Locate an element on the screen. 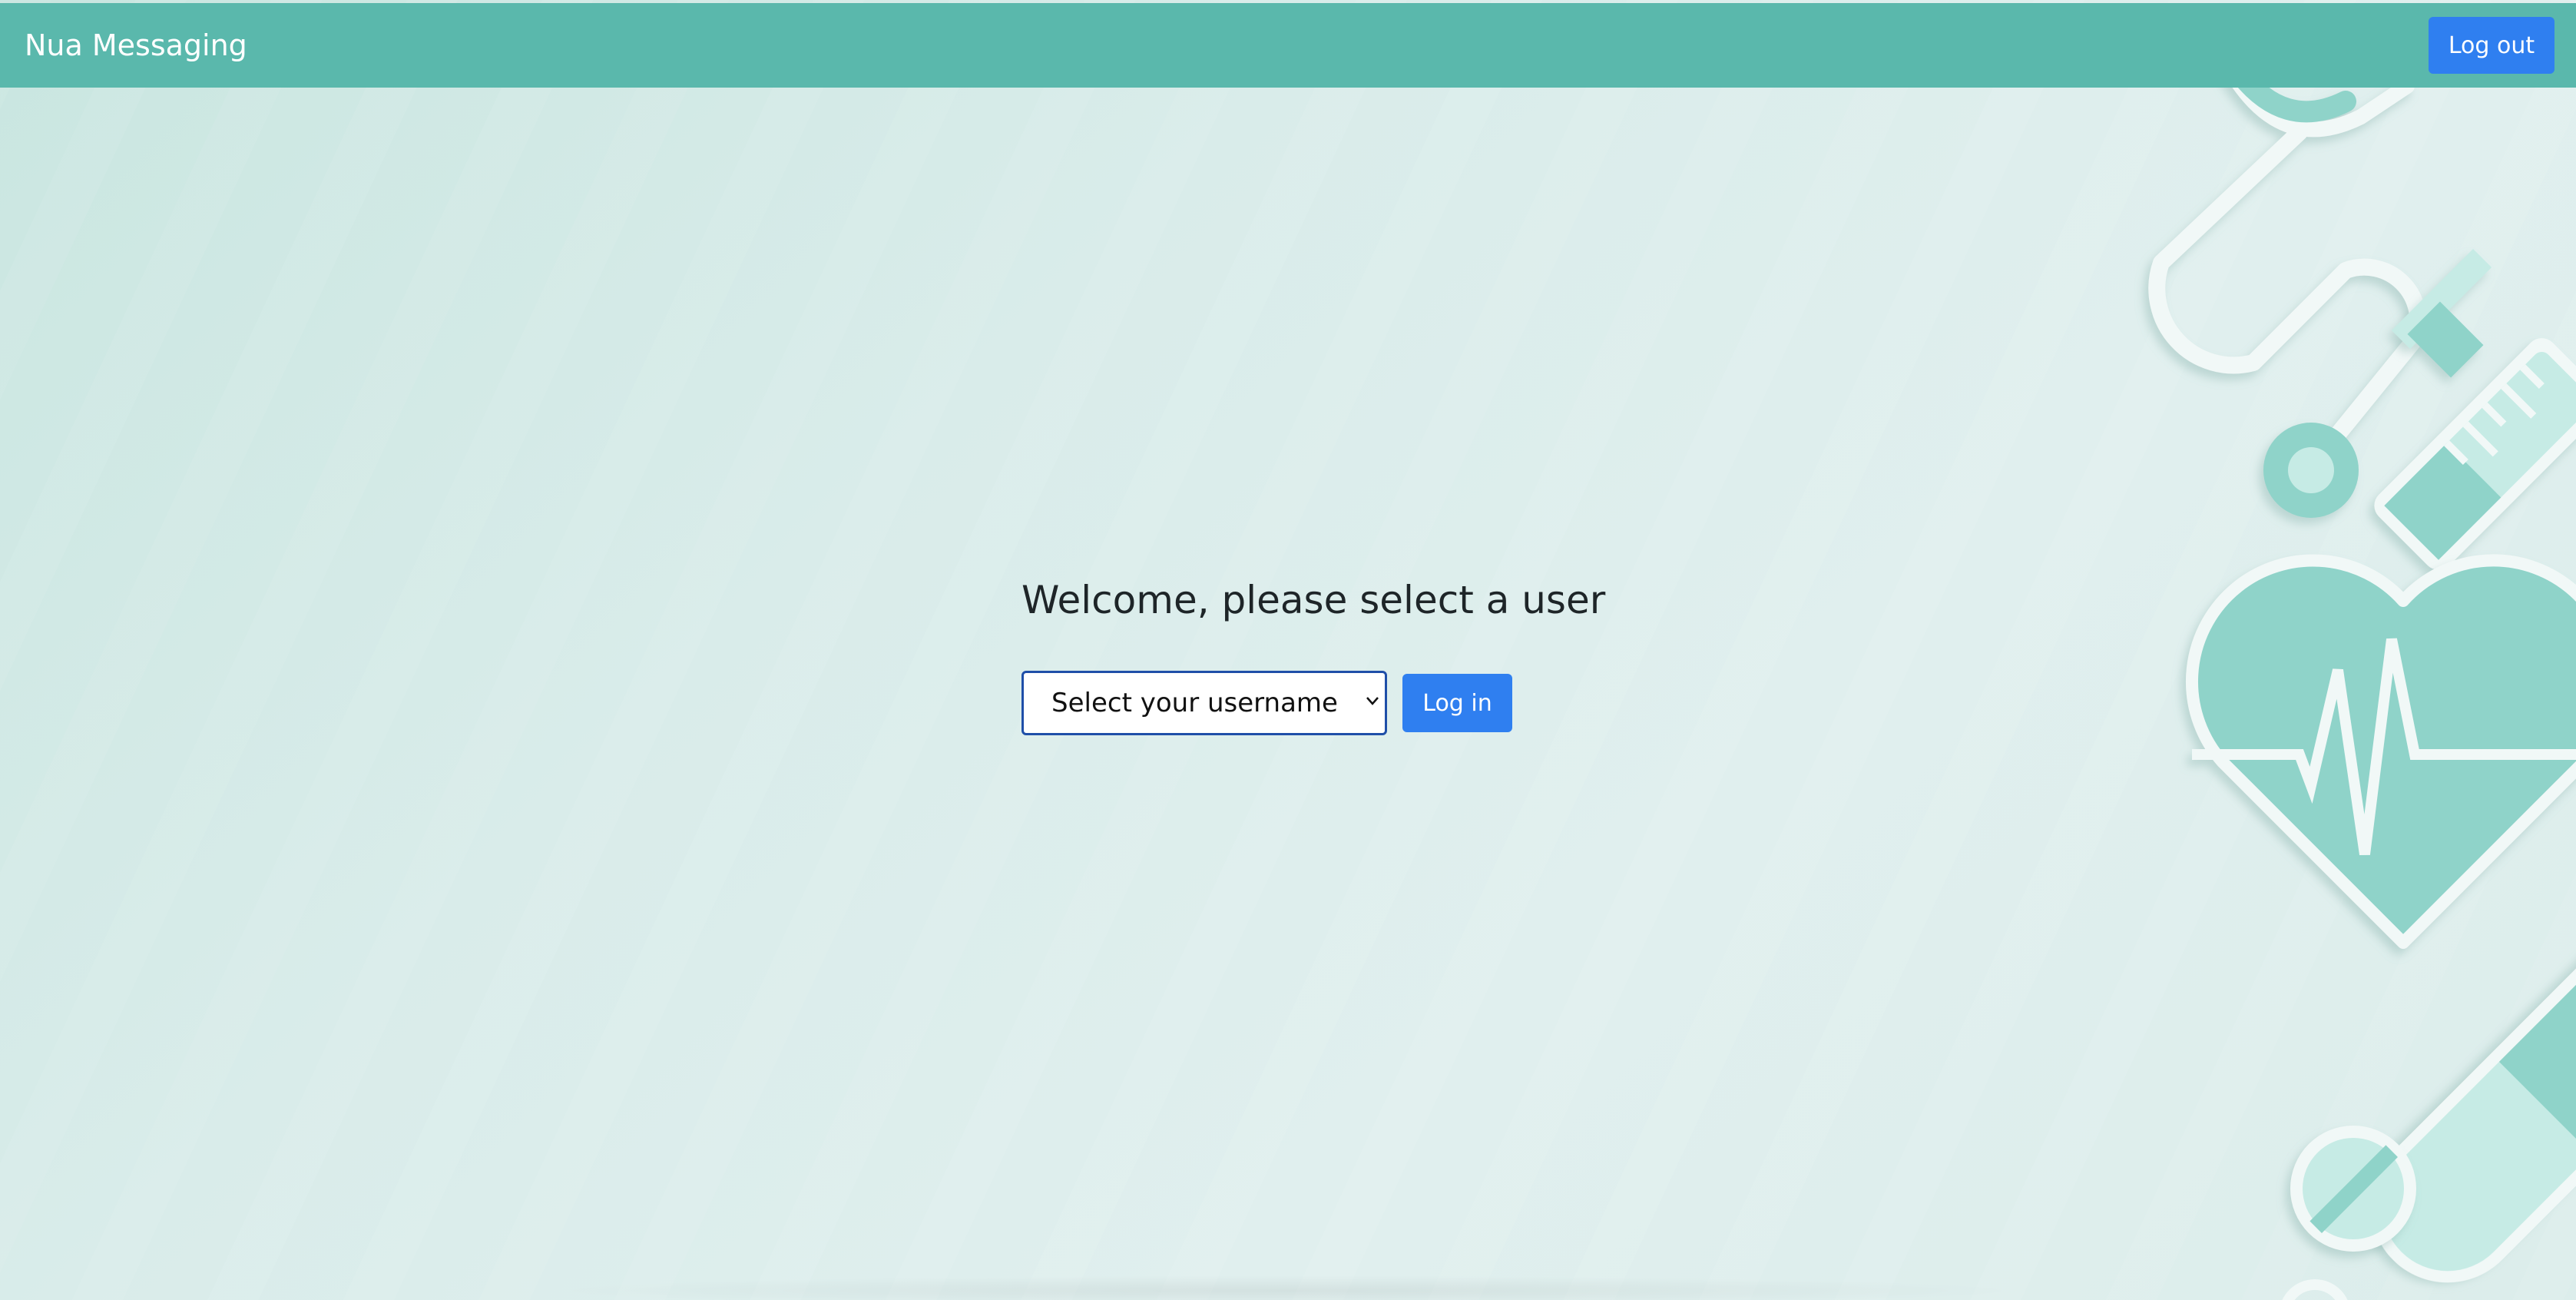  footer-shadow is located at coordinates (1286, 1287).